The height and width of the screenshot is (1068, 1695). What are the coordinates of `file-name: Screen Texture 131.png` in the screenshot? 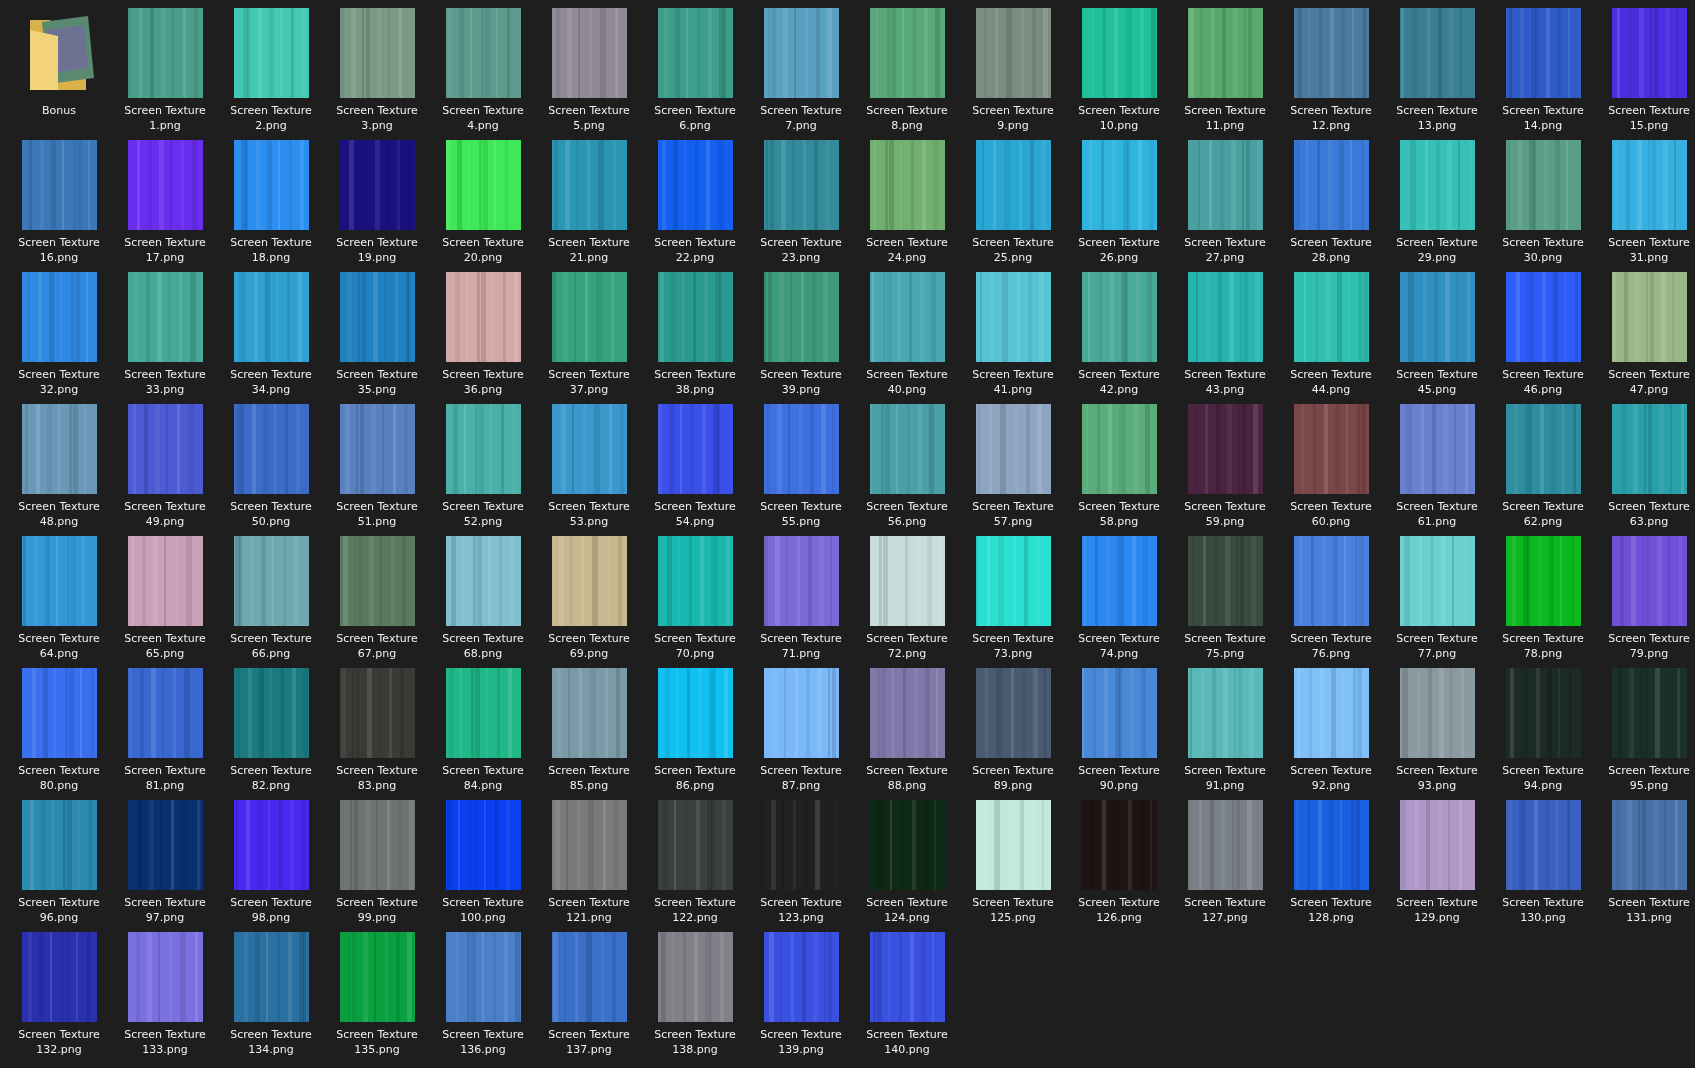 It's located at (1647, 910).